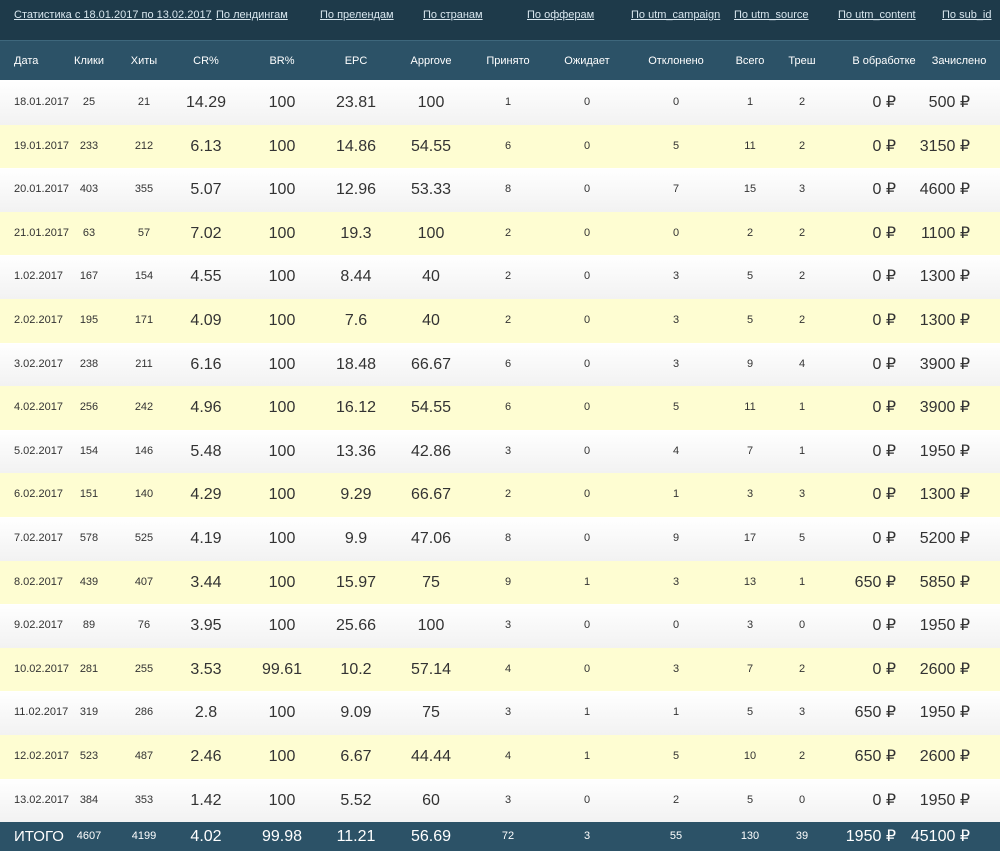  I want to click on nav-link-utm-content: По utm_content, so click(877, 15).